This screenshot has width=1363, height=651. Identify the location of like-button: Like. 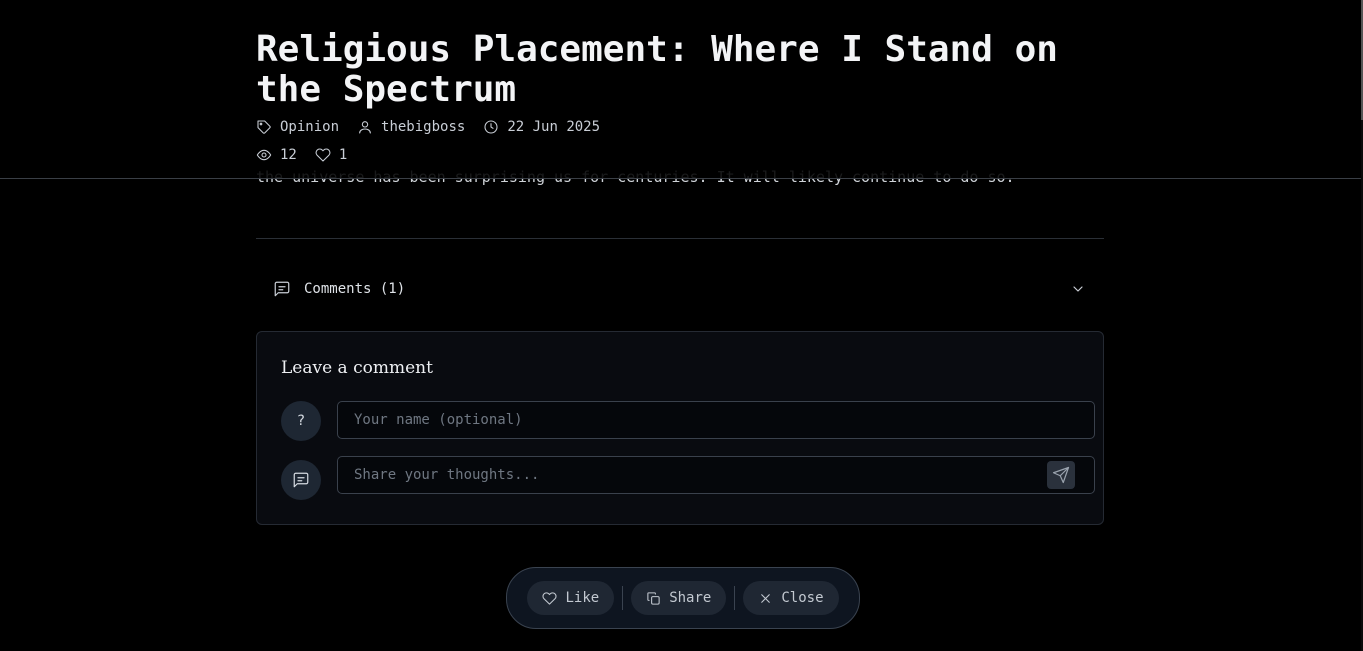
(571, 598).